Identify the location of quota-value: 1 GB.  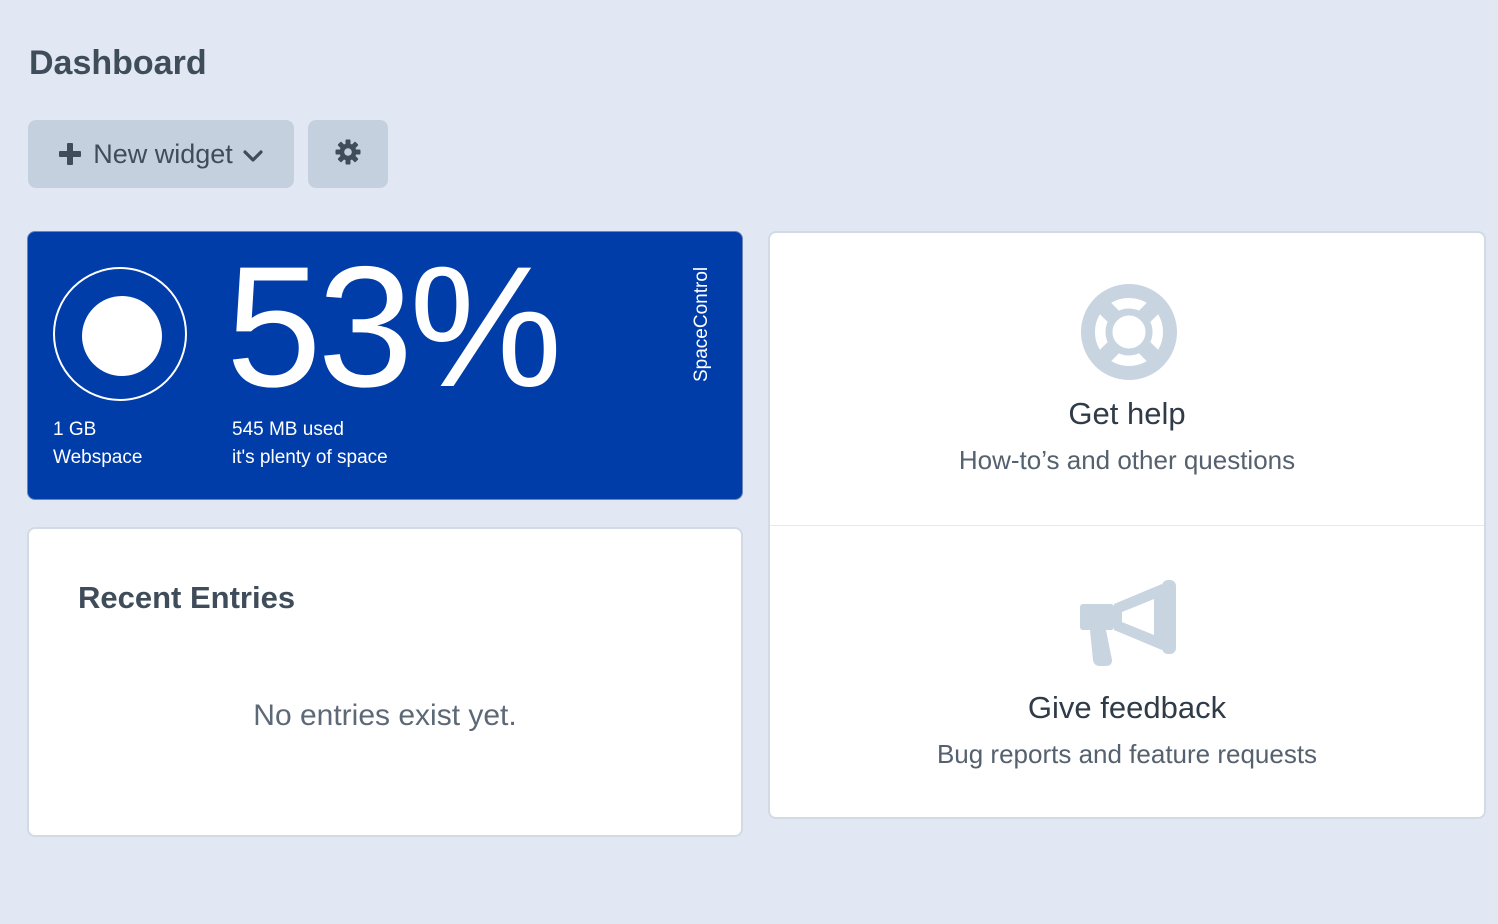
(75, 429).